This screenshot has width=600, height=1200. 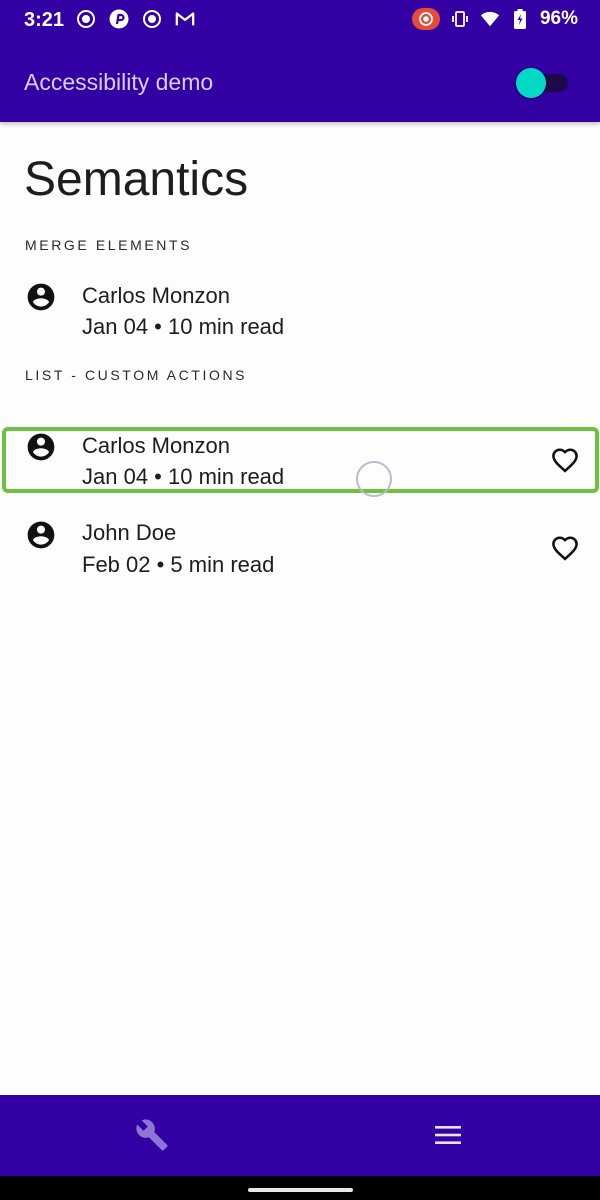 I want to click on favorite-heart-icon, so click(x=565, y=548).